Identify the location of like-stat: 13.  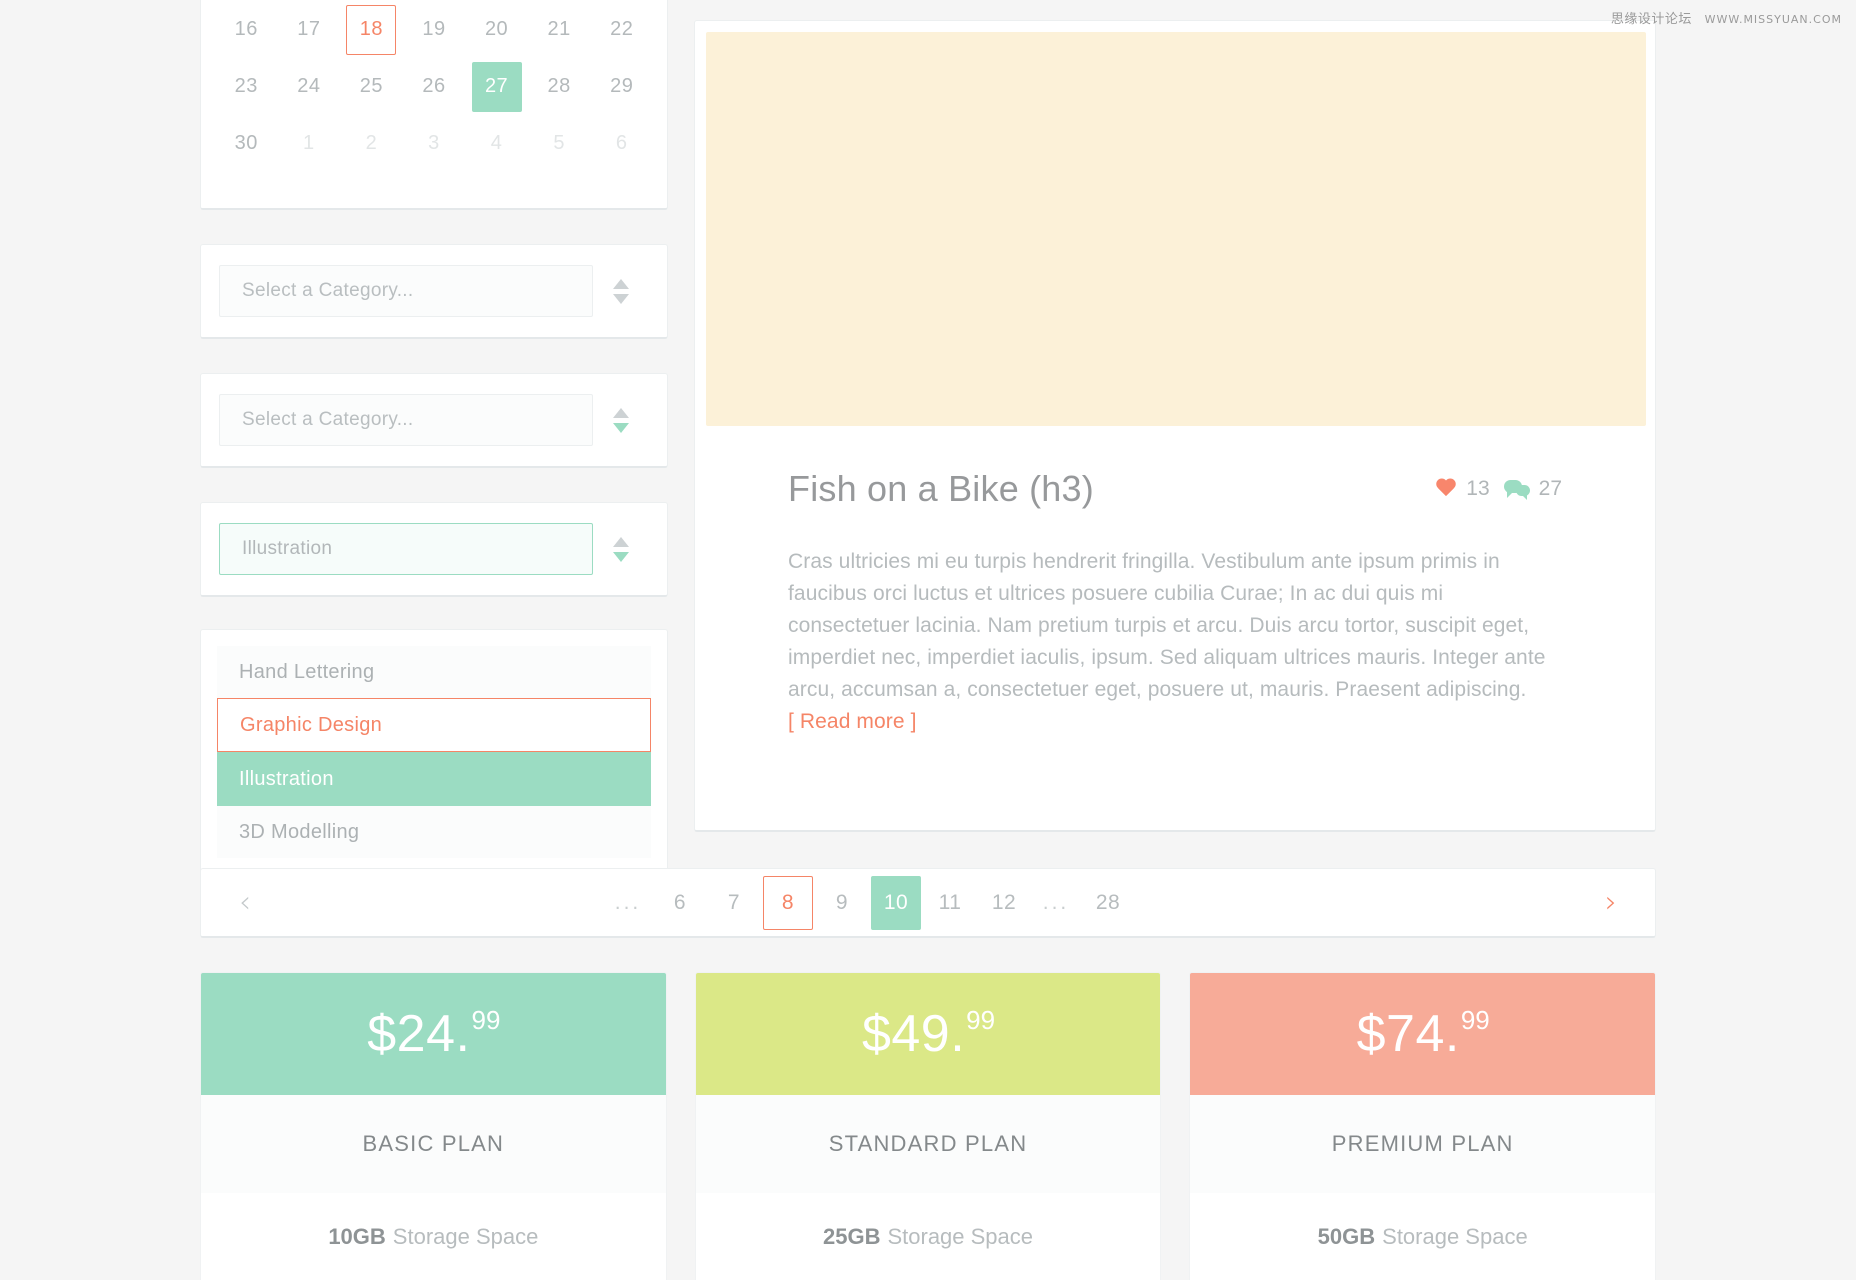
(1462, 489).